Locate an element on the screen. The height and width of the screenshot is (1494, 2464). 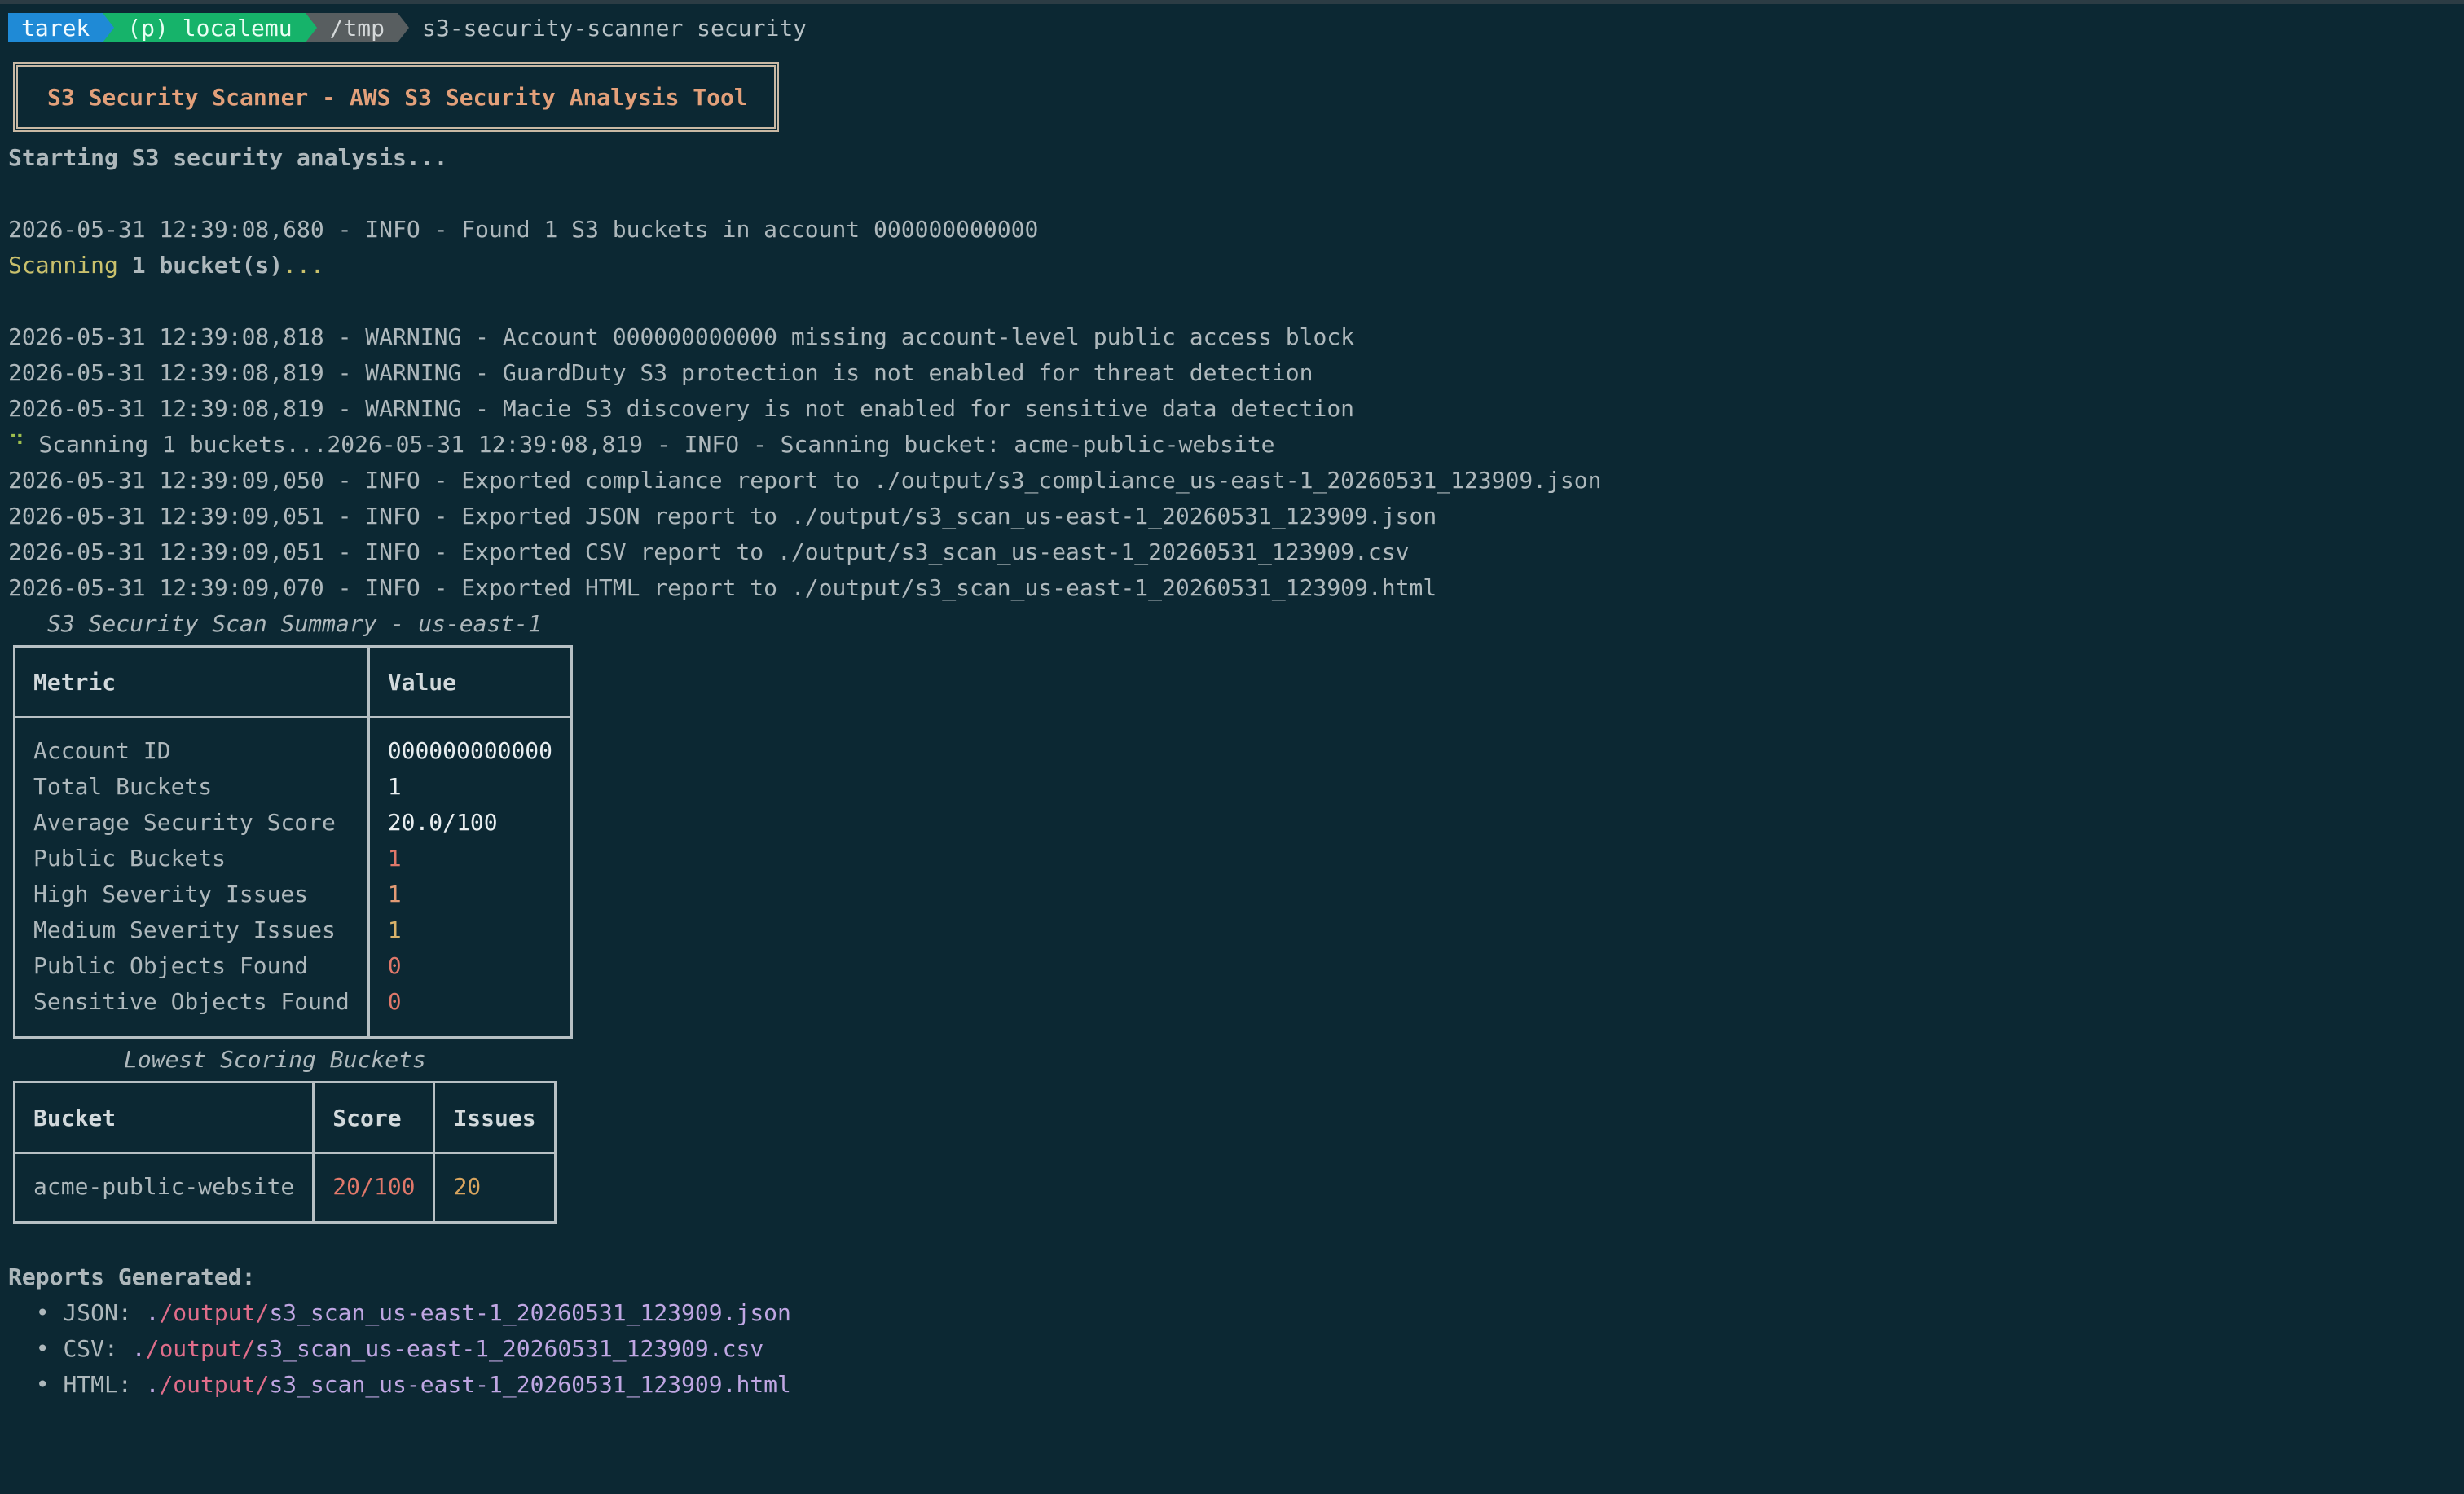
prompt-profile: (p) localemu is located at coordinates (210, 28).